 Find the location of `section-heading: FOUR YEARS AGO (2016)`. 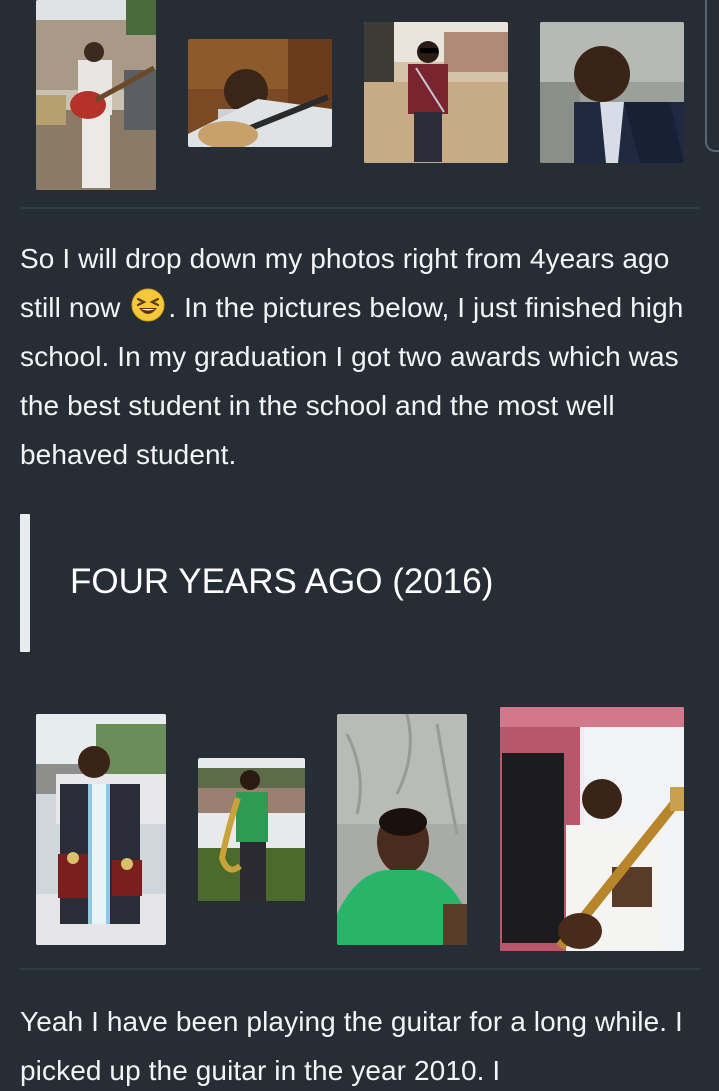

section-heading: FOUR YEARS AGO (2016) is located at coordinates (282, 581).